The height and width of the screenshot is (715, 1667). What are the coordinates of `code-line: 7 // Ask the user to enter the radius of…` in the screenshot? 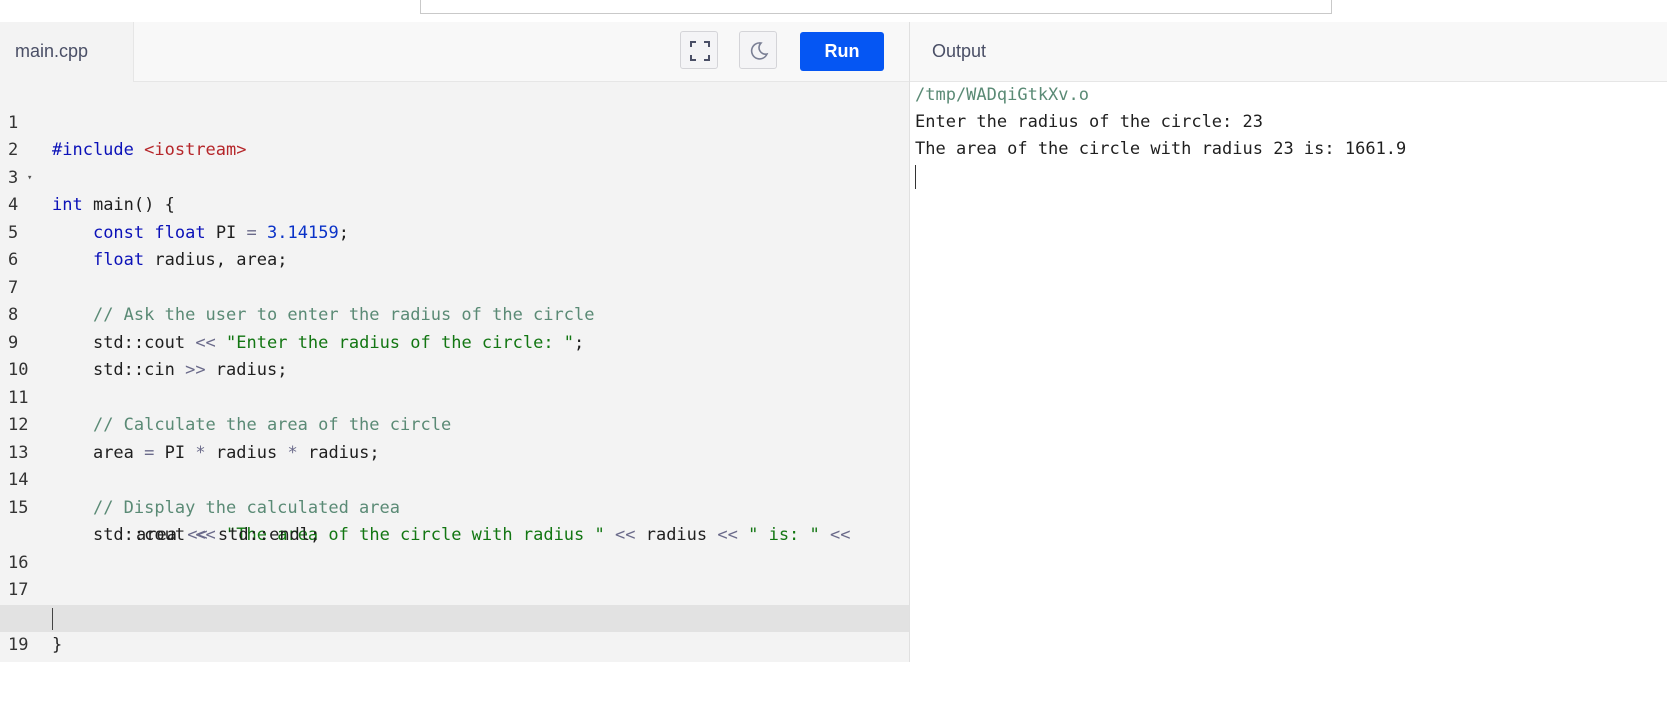 It's located at (454, 286).